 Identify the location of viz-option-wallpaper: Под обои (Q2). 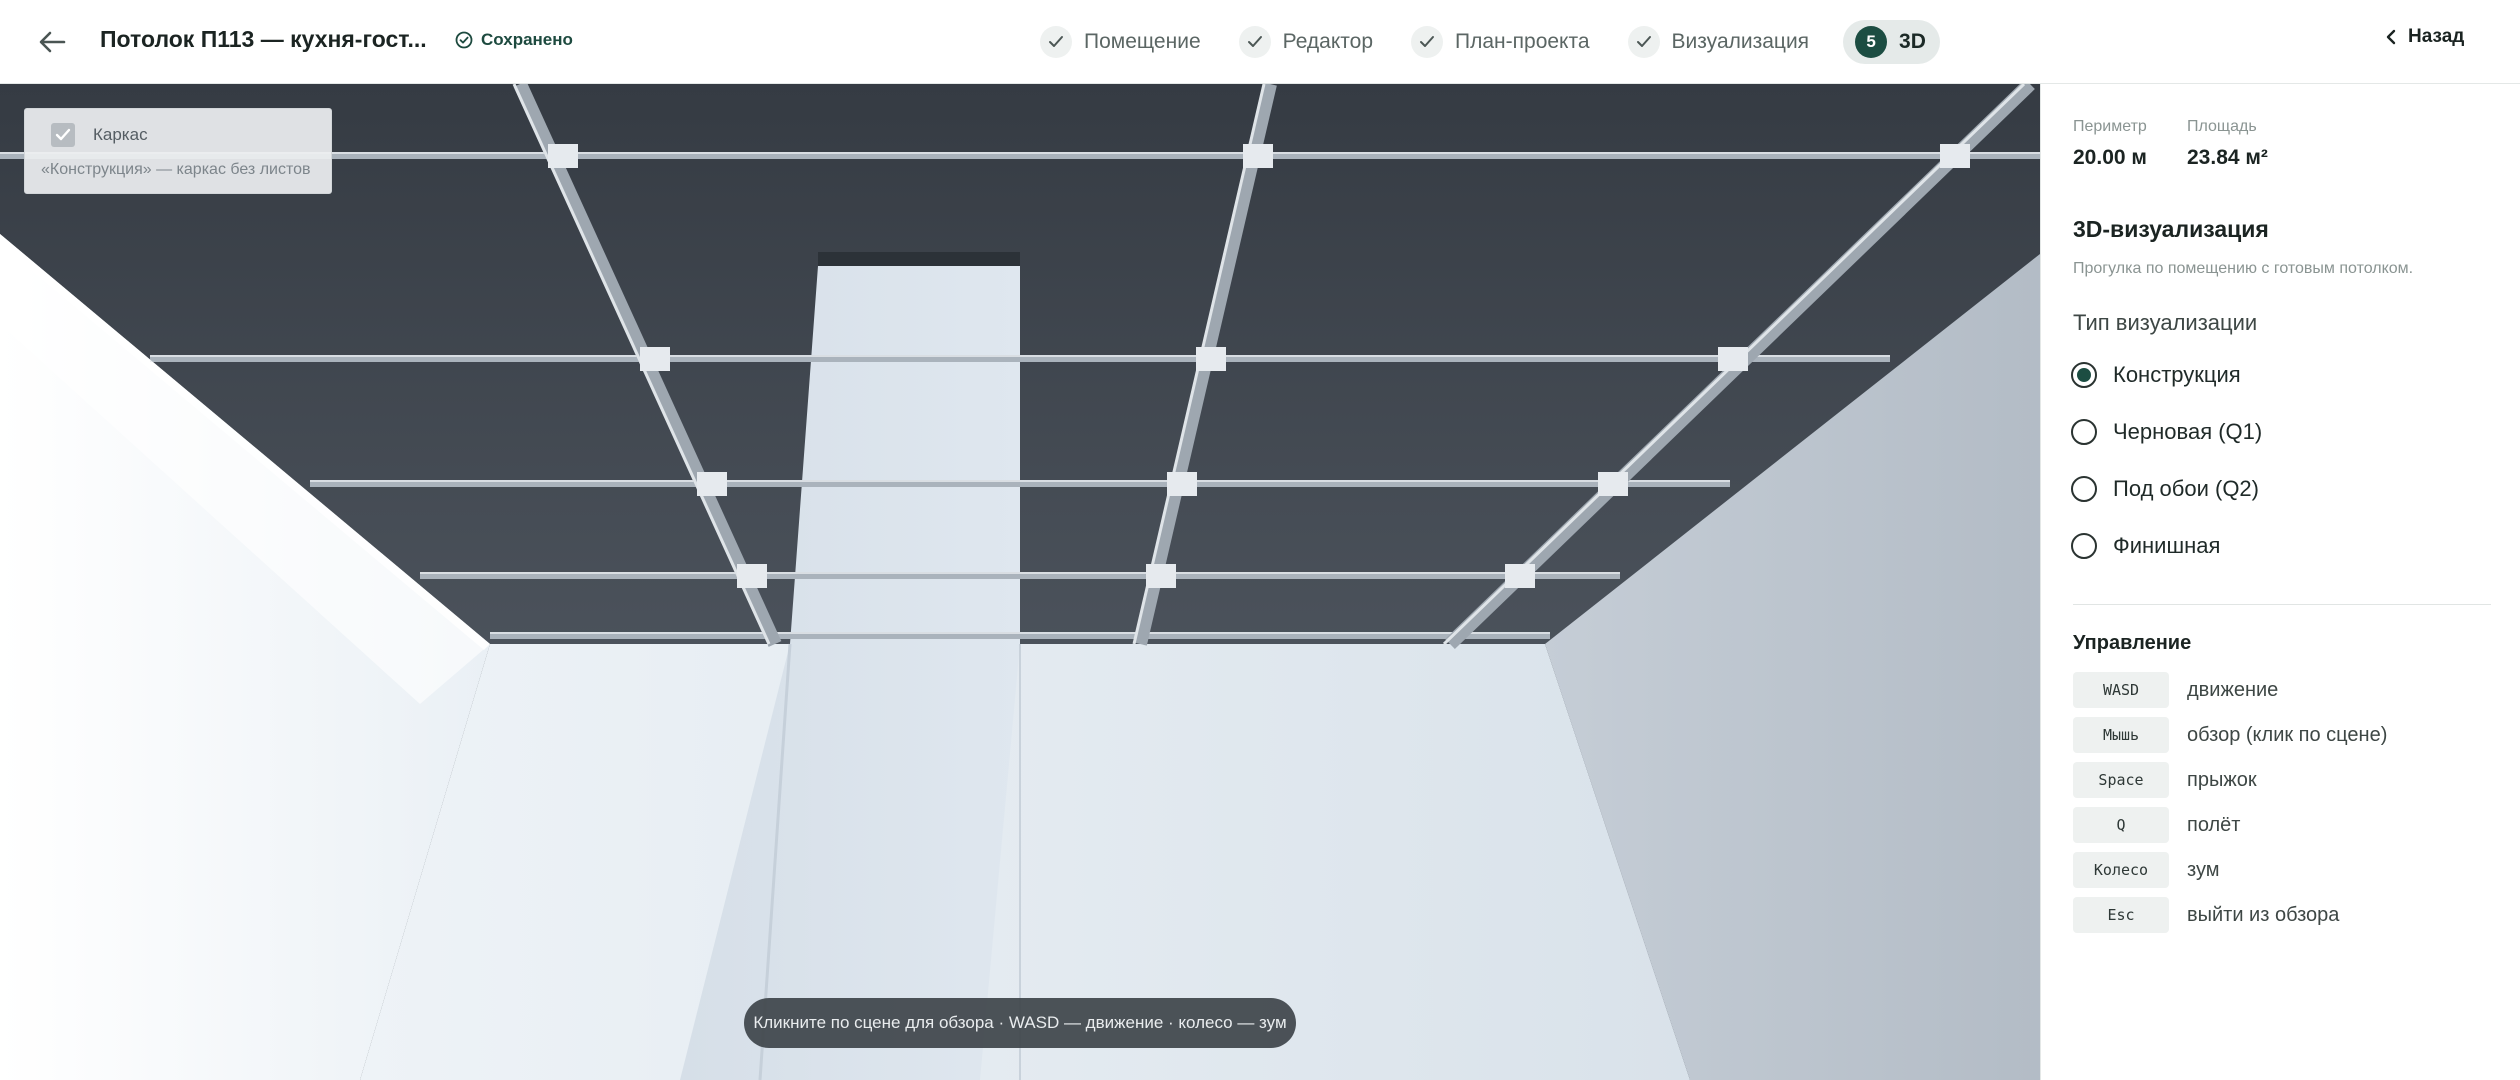
(2165, 489).